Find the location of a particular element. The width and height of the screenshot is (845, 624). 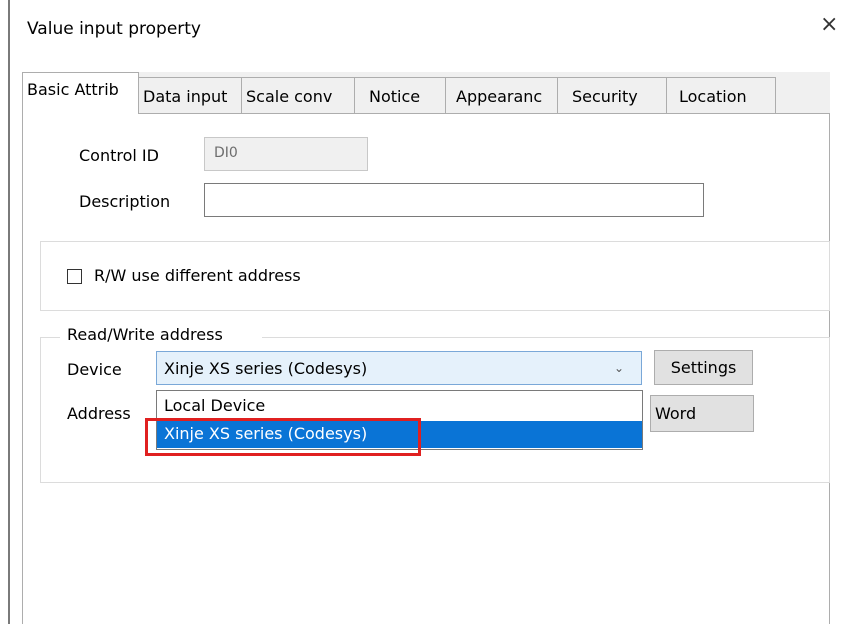

rw-address-group-label: Read/Write address is located at coordinates (145, 334).